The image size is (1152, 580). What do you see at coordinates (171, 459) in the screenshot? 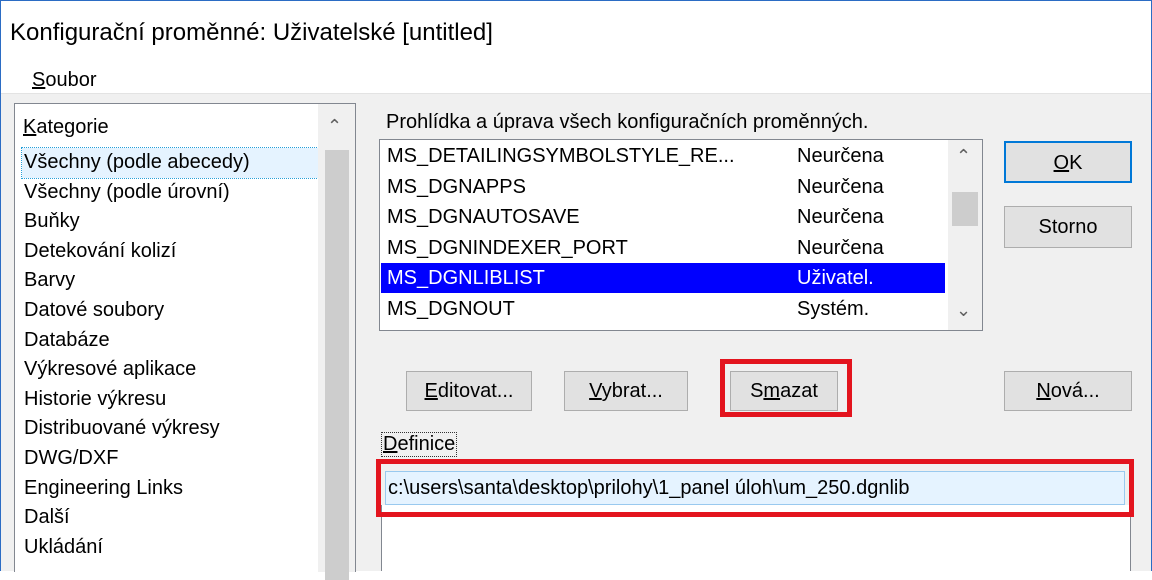
I see `category-item: DWG/DXF` at bounding box center [171, 459].